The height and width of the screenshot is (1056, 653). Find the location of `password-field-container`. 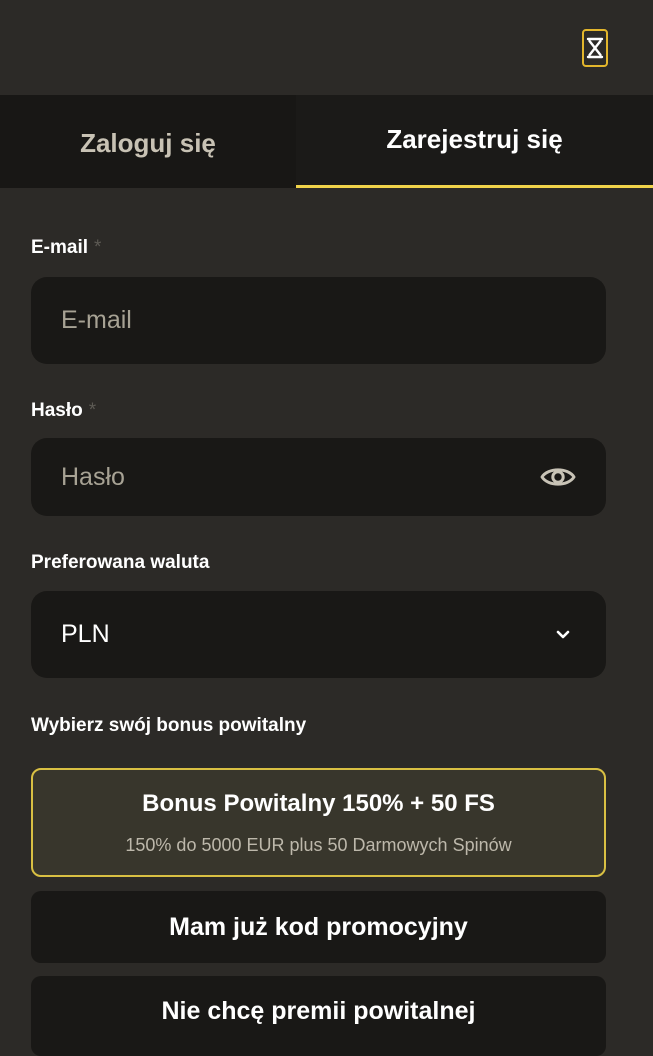

password-field-container is located at coordinates (318, 477).